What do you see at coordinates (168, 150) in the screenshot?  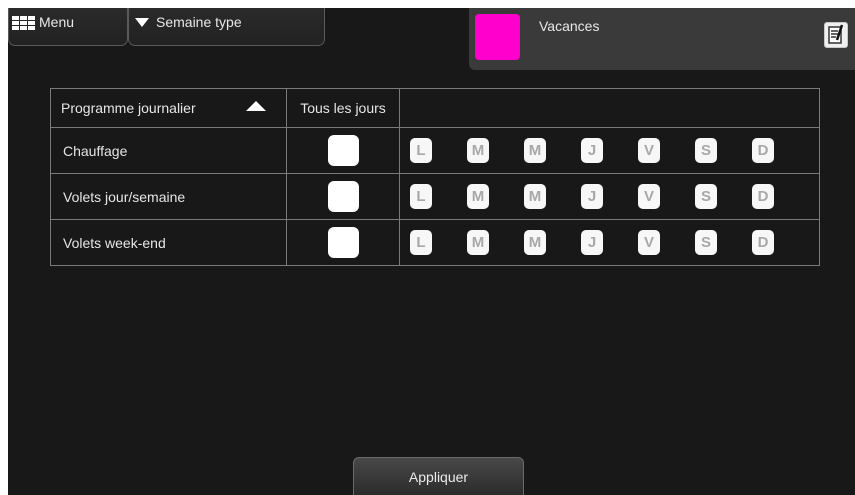 I see `program-name-cell: Chauffage` at bounding box center [168, 150].